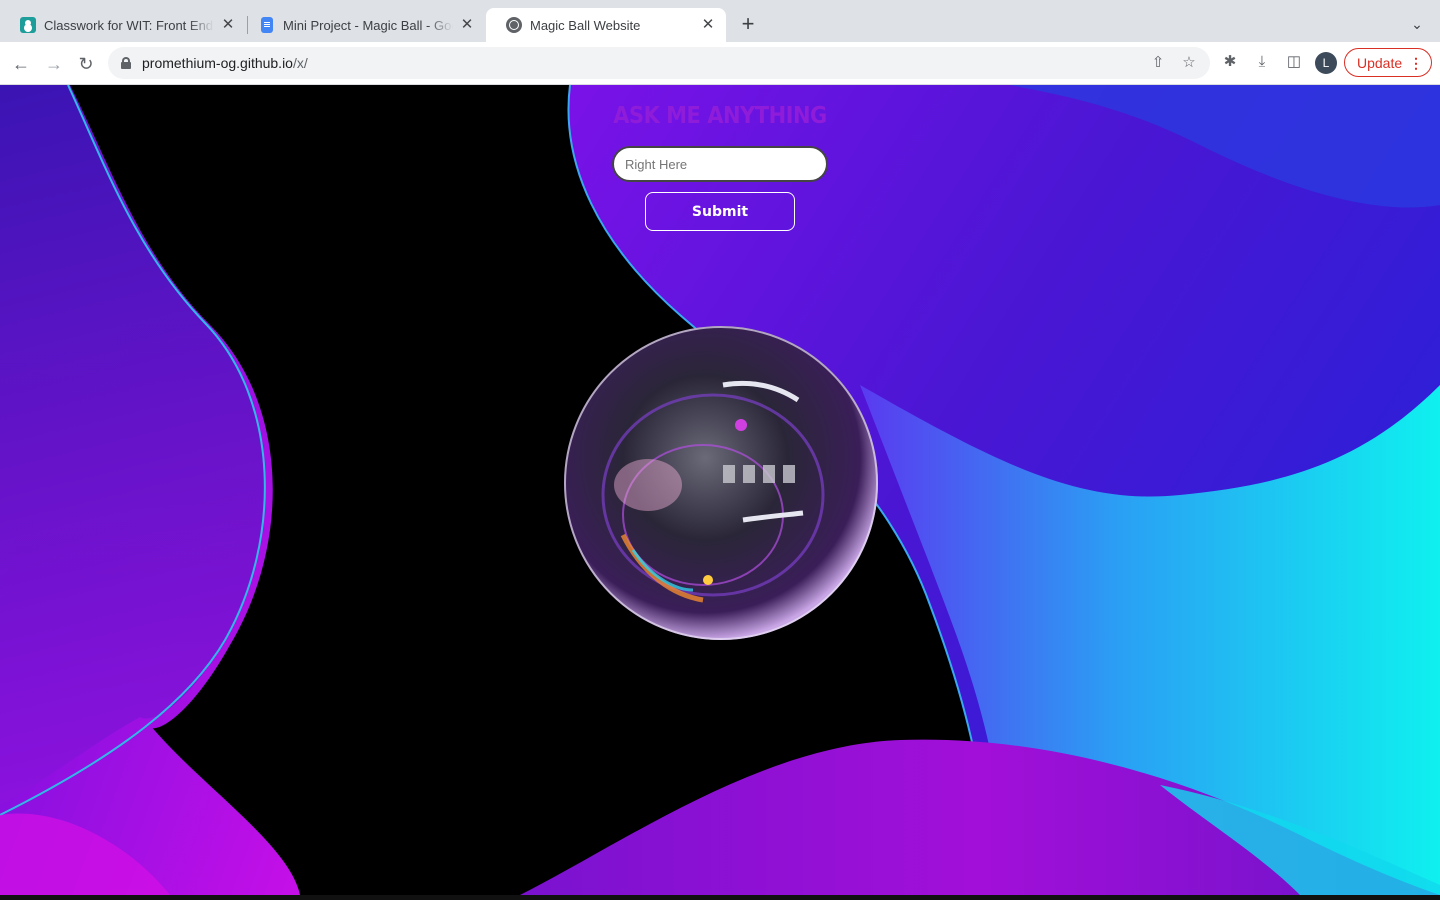 The image size is (1440, 900). I want to click on address-bar: promethium-og.github.io/x/ ⇧ ☆, so click(659, 63).